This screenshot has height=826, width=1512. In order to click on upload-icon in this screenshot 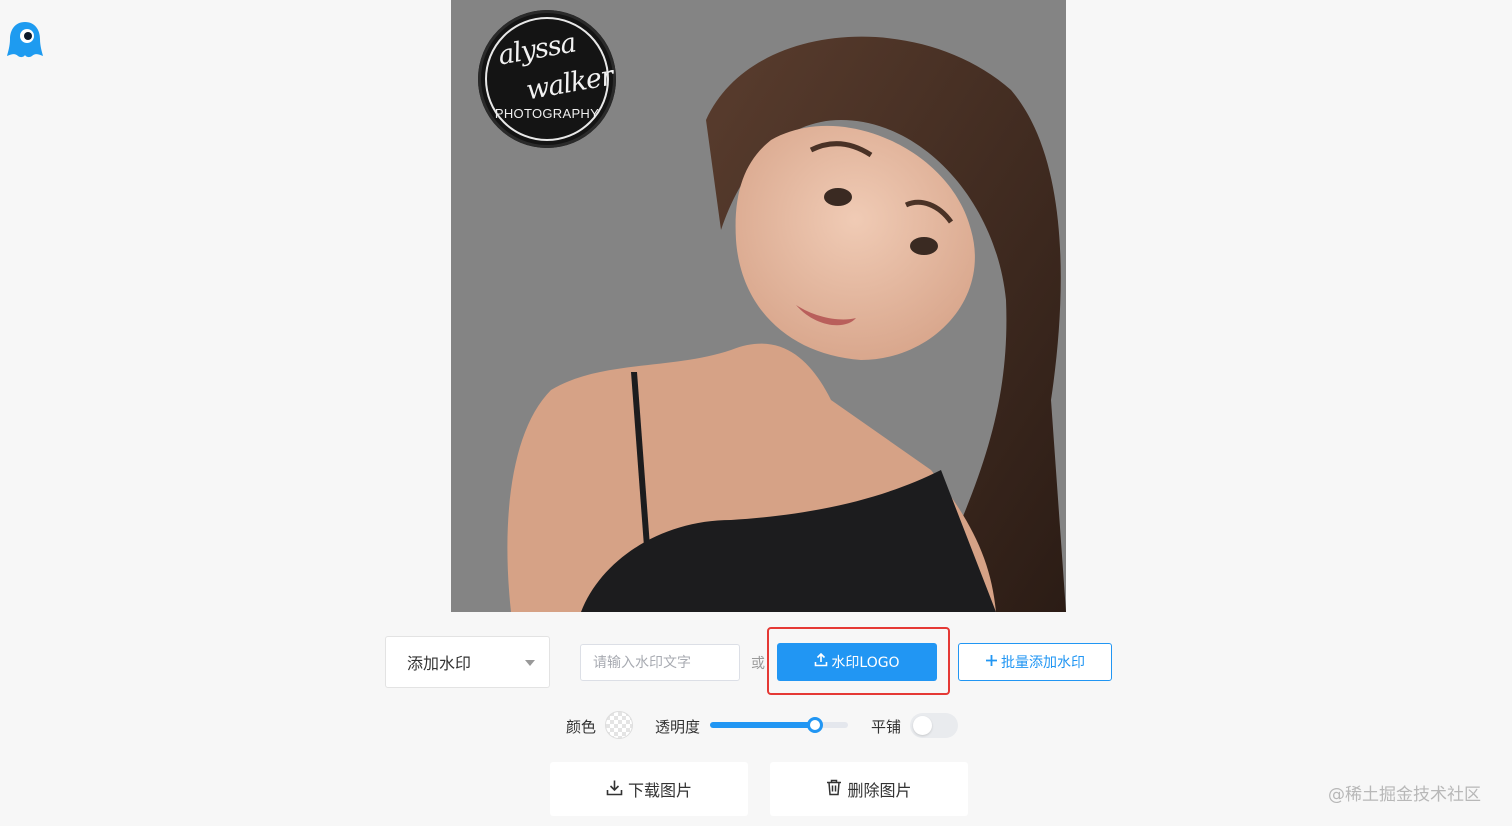, I will do `click(821, 661)`.